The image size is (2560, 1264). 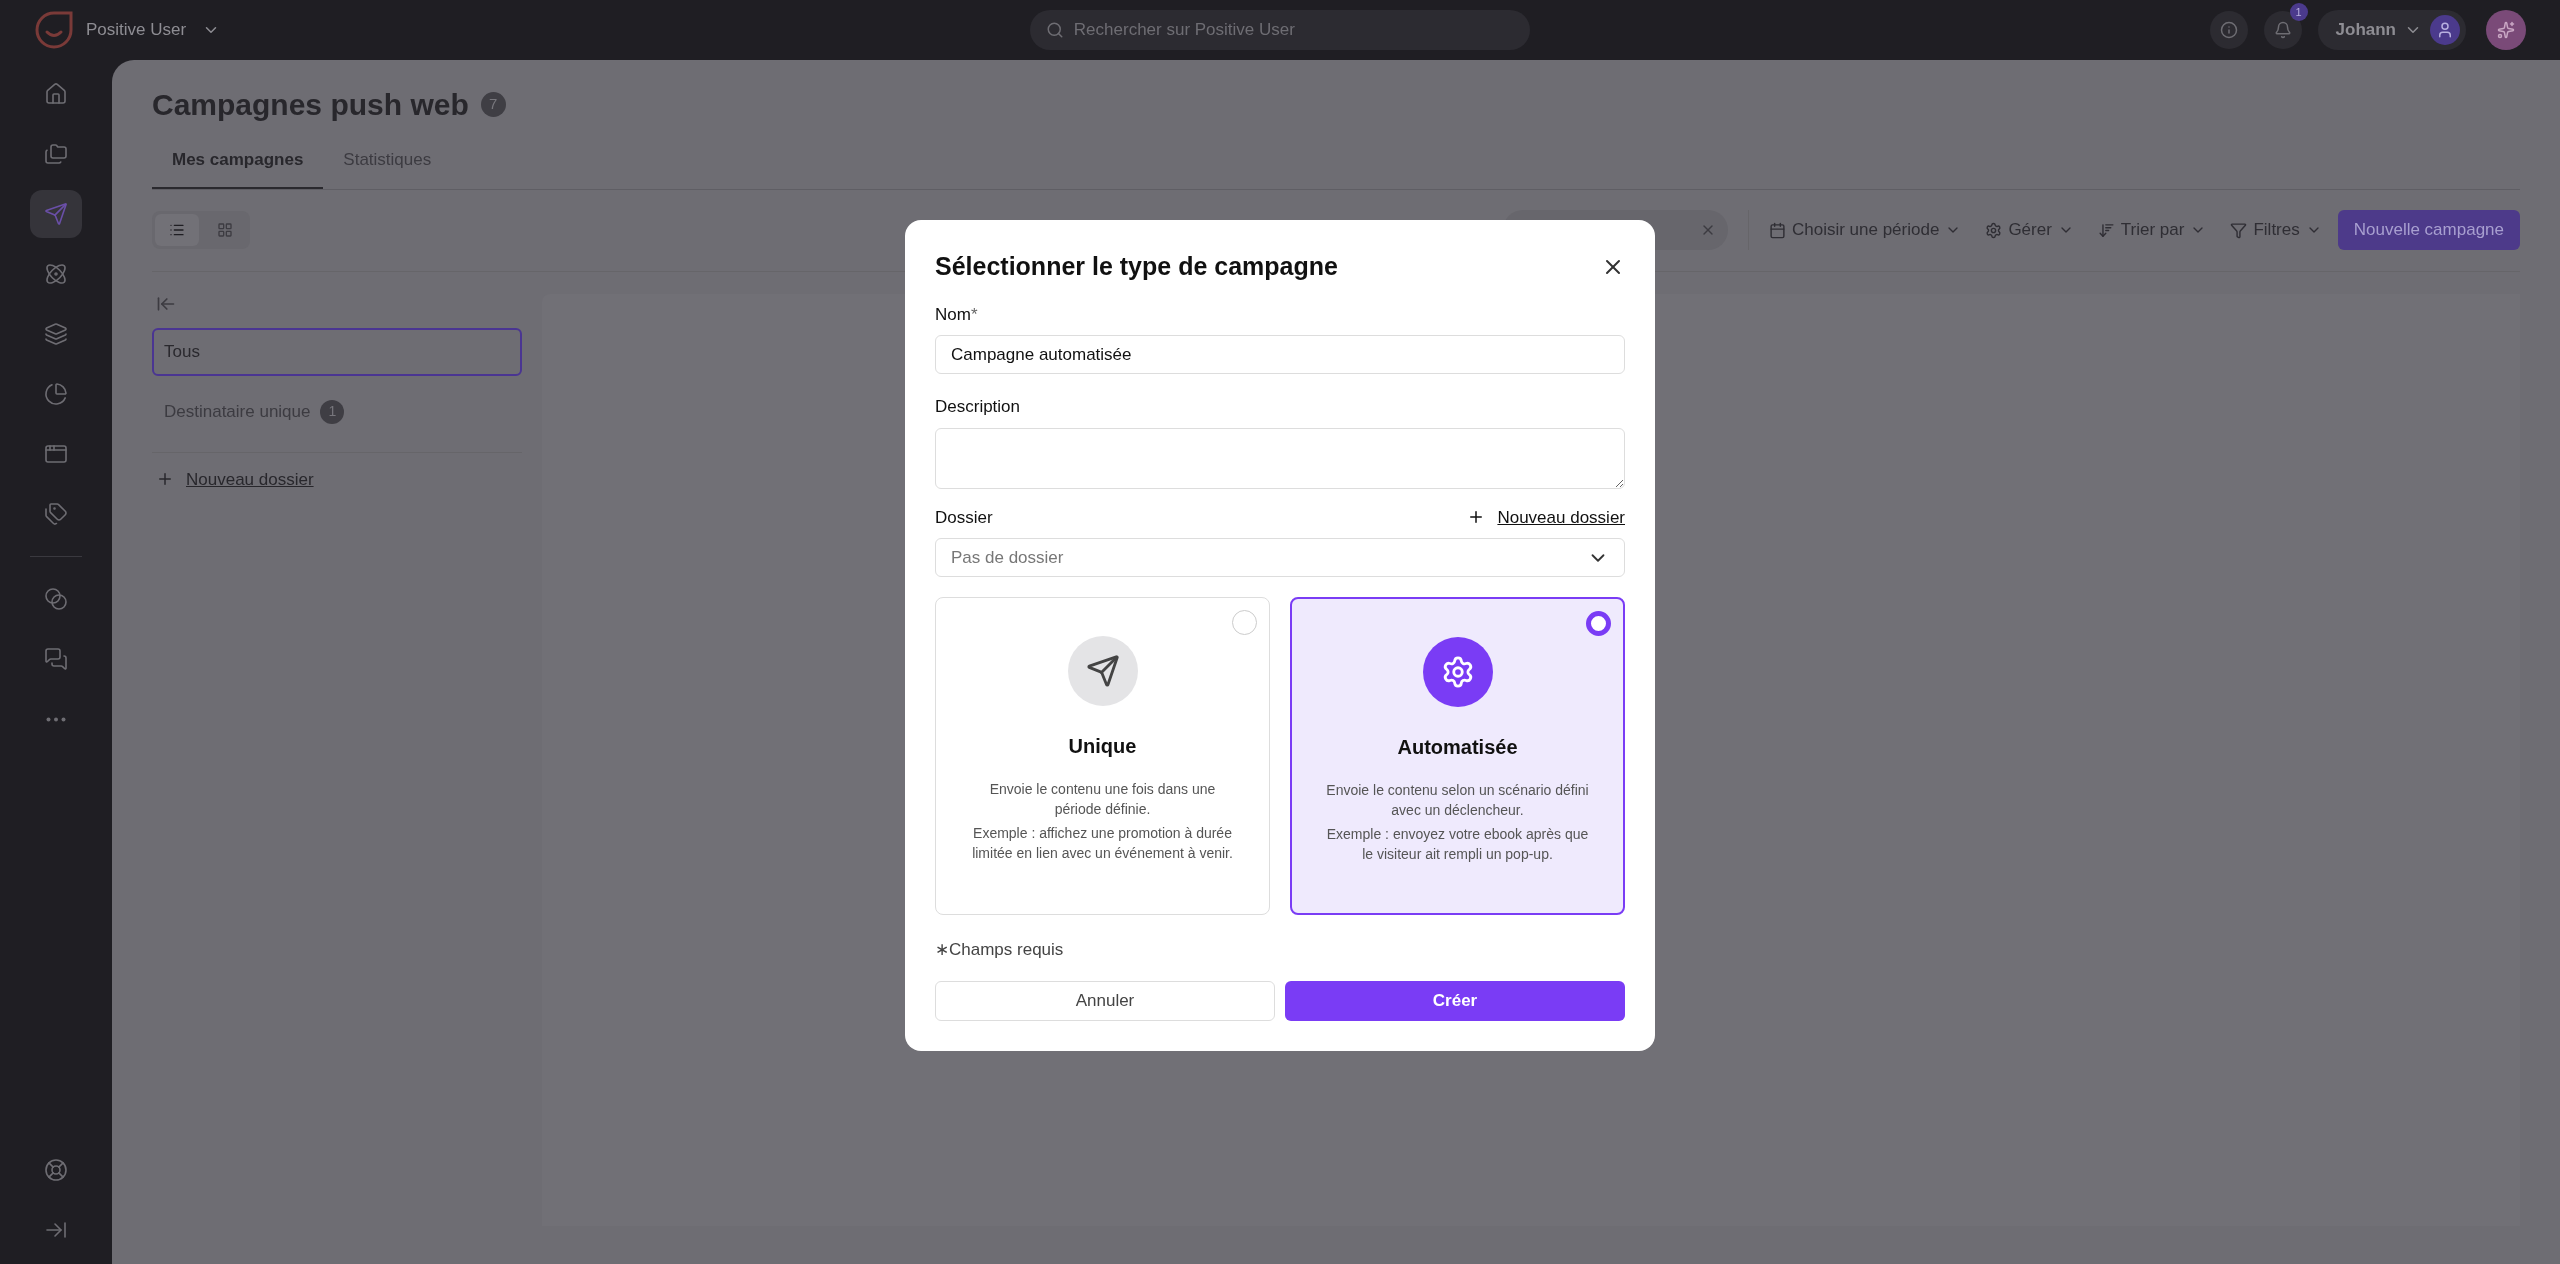 What do you see at coordinates (310, 105) in the screenshot?
I see `page-title: Campagnes push web` at bounding box center [310, 105].